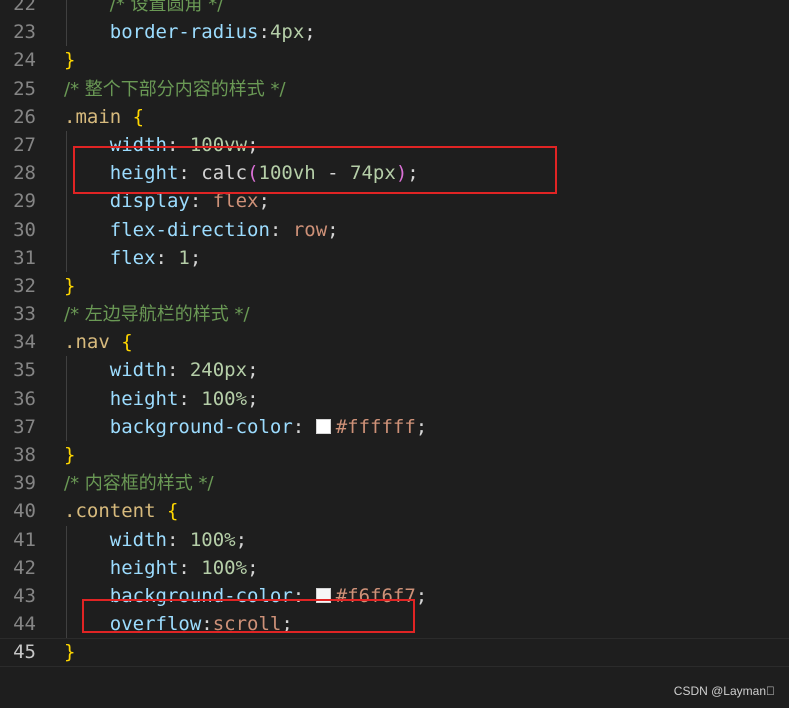 The height and width of the screenshot is (708, 789). I want to click on code-line: 45}, so click(394, 652).